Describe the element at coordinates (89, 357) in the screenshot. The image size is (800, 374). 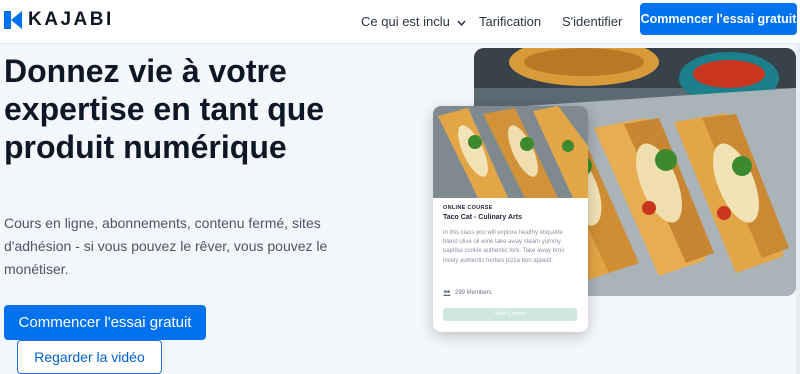
I see `watch-video-button: Regarder la vidéo` at that location.